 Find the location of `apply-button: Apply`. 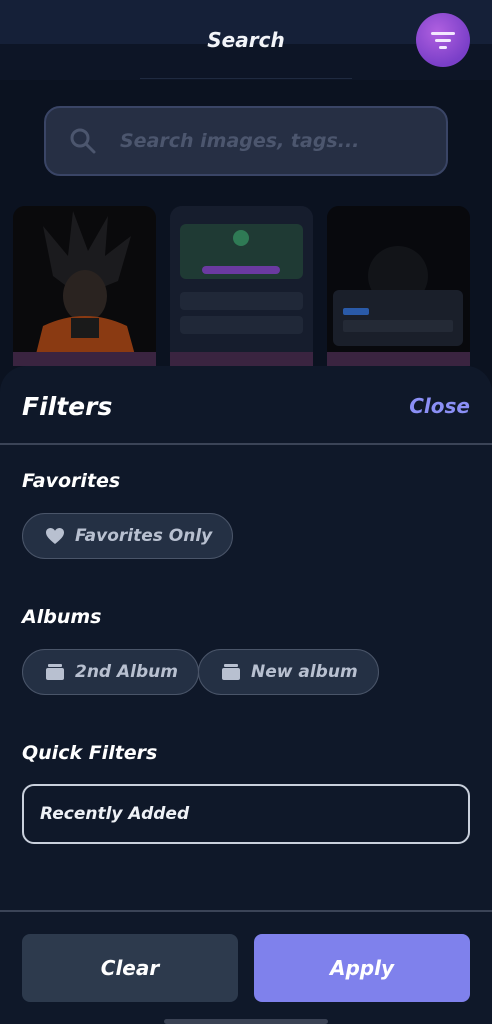

apply-button: Apply is located at coordinates (362, 968).